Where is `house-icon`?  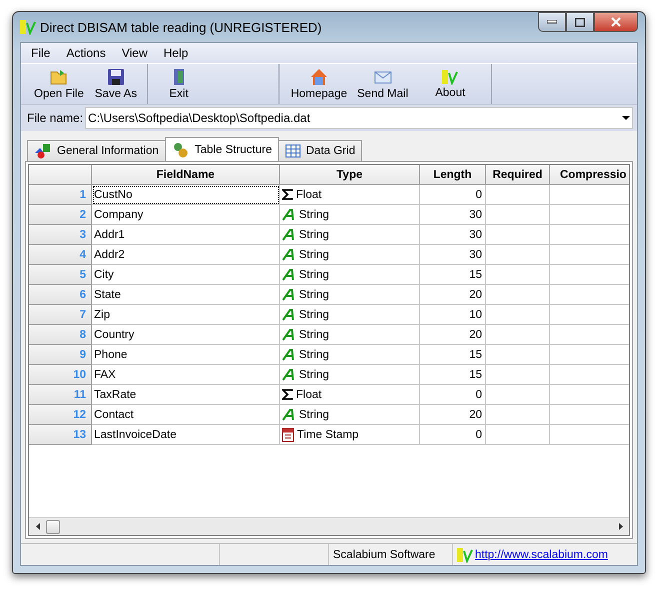 house-icon is located at coordinates (319, 77).